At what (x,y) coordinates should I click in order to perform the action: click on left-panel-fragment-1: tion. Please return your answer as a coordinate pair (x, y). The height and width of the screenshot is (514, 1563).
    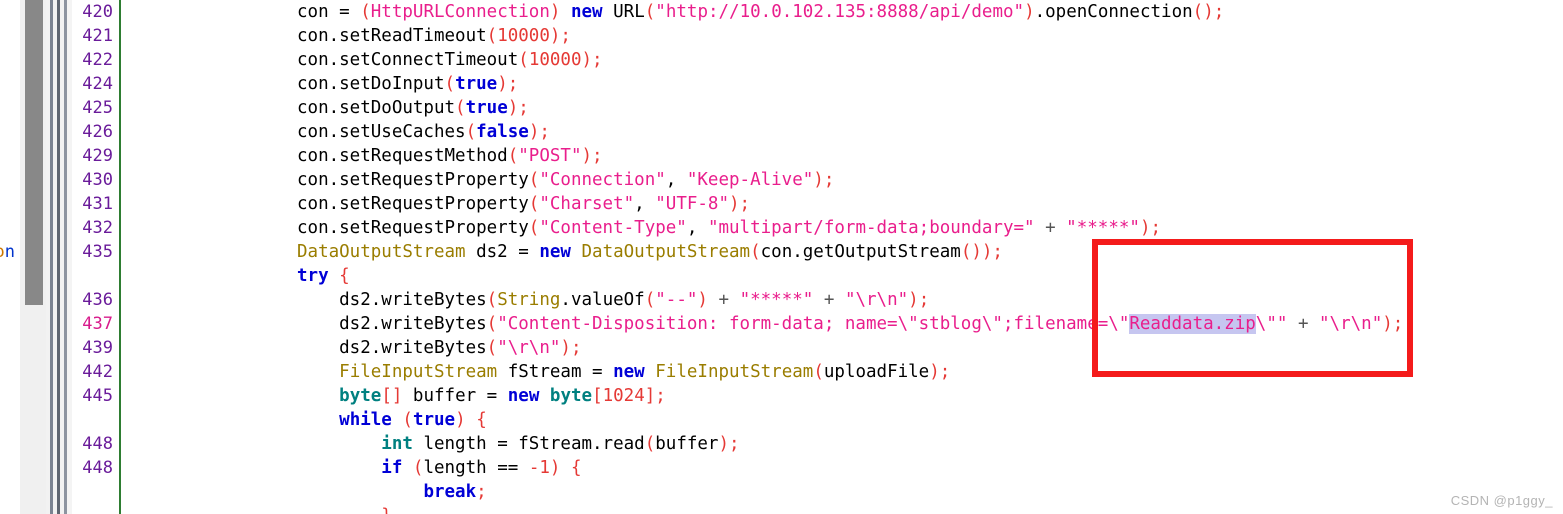
    Looking at the image, I should click on (7, 252).